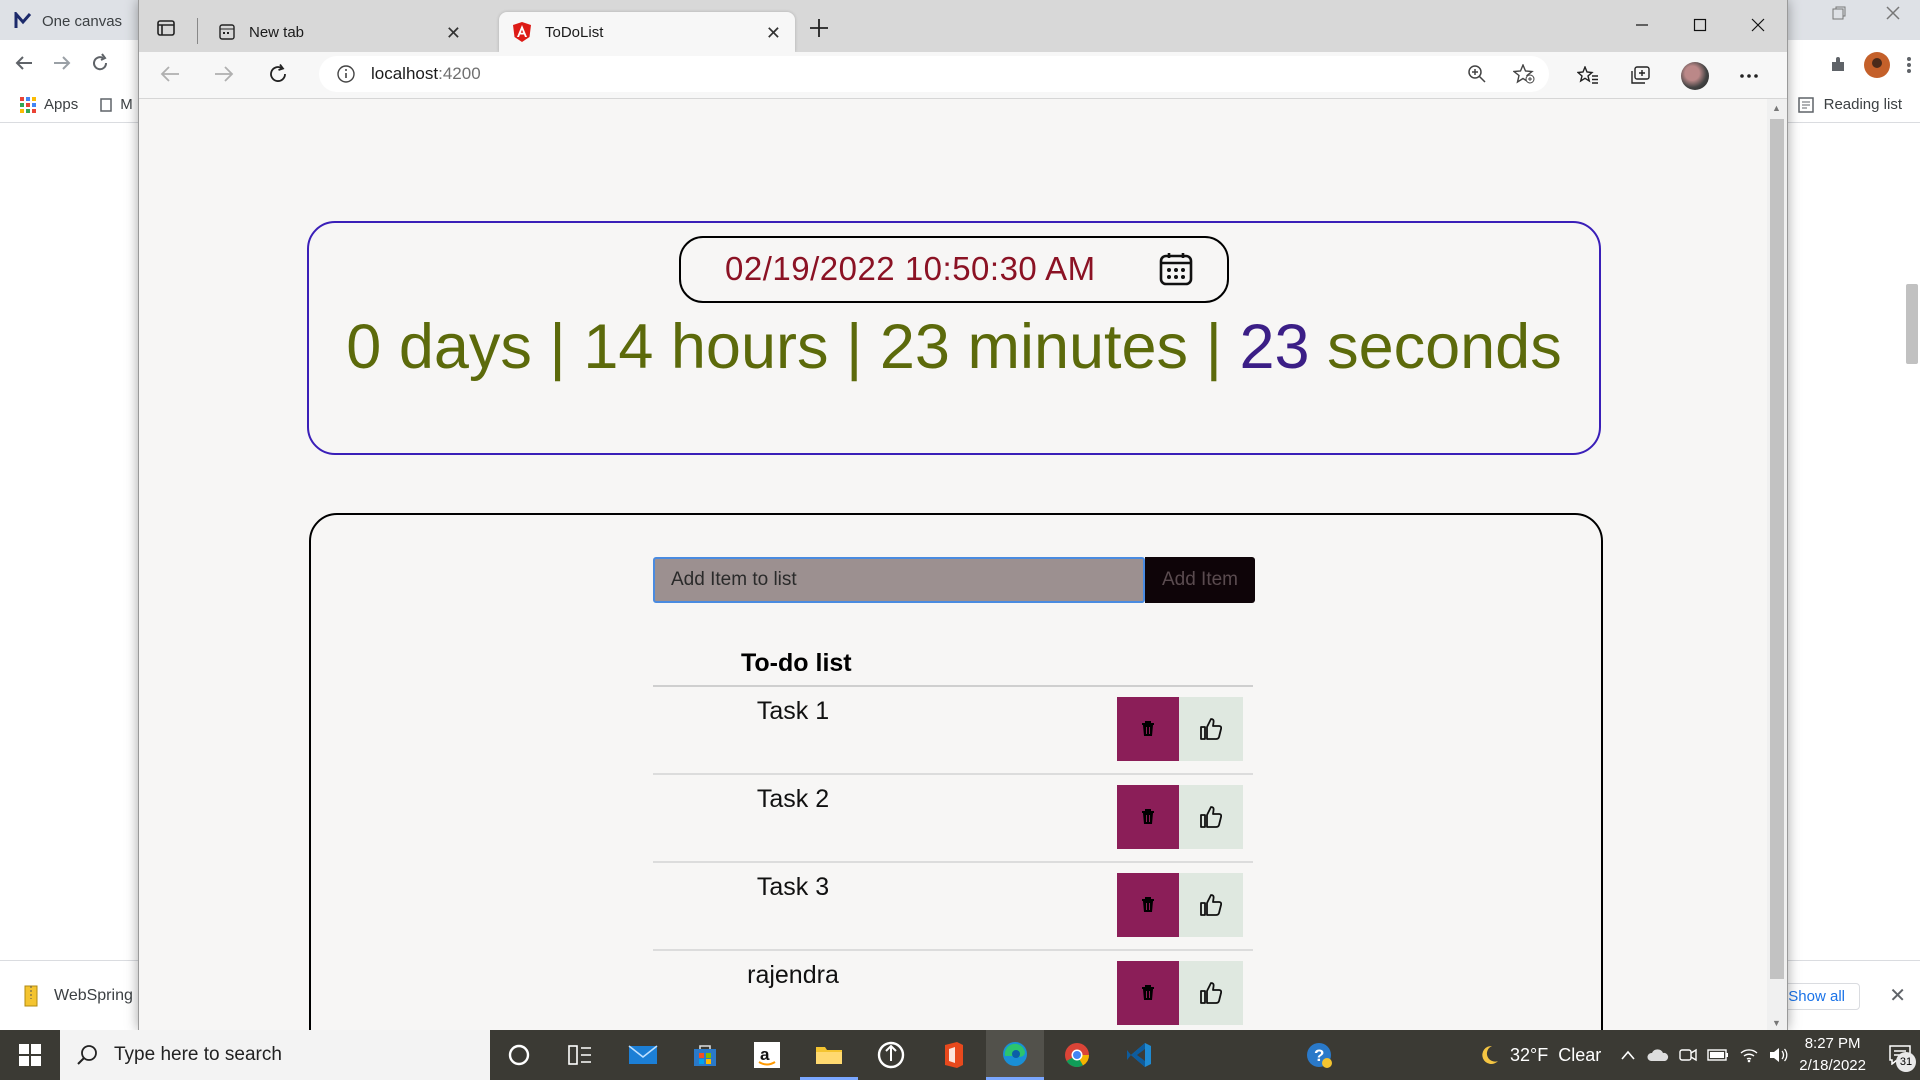 The image size is (1920, 1080). What do you see at coordinates (1893, 13) in the screenshot?
I see `close-icon` at bounding box center [1893, 13].